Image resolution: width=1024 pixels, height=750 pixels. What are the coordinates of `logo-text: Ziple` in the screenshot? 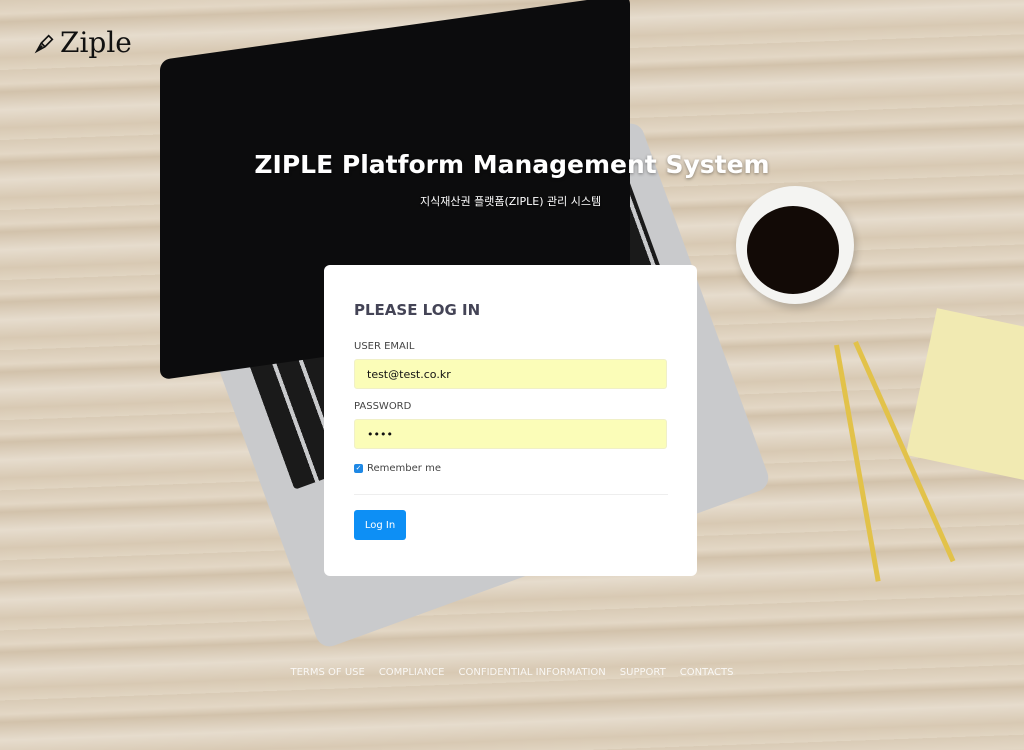 It's located at (96, 42).